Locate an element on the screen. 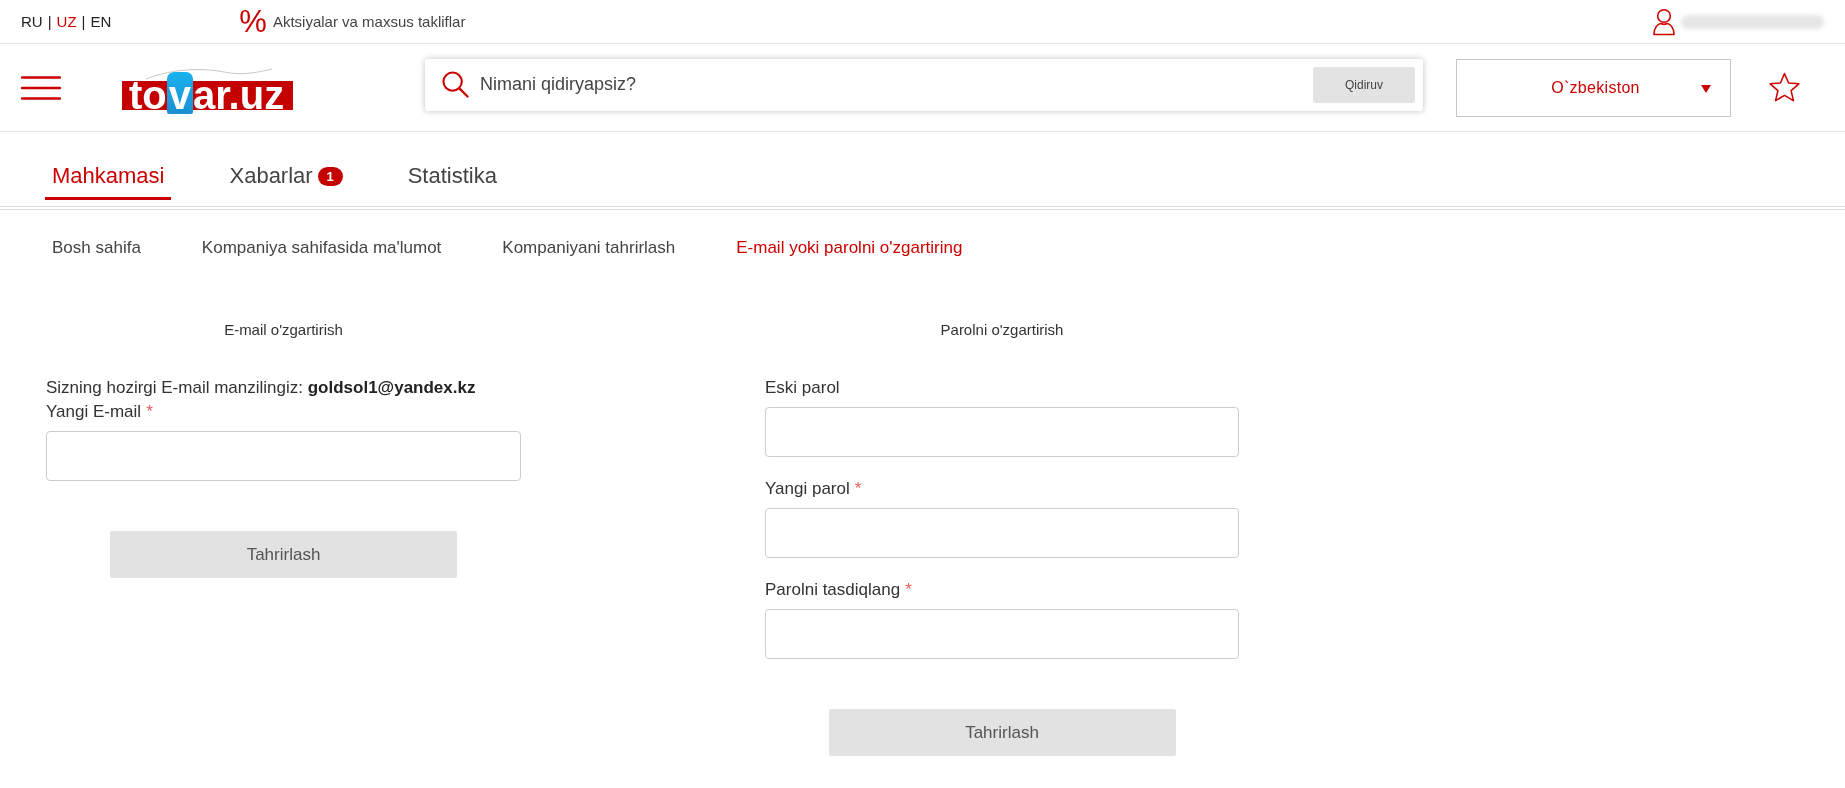 Image resolution: width=1845 pixels, height=788 pixels. form-title: E-mail o'zgartirish is located at coordinates (283, 330).